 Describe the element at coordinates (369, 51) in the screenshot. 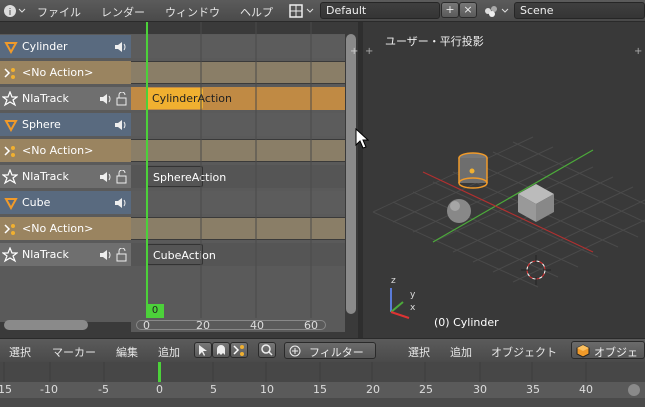

I see `viewport-plus-left: +` at that location.